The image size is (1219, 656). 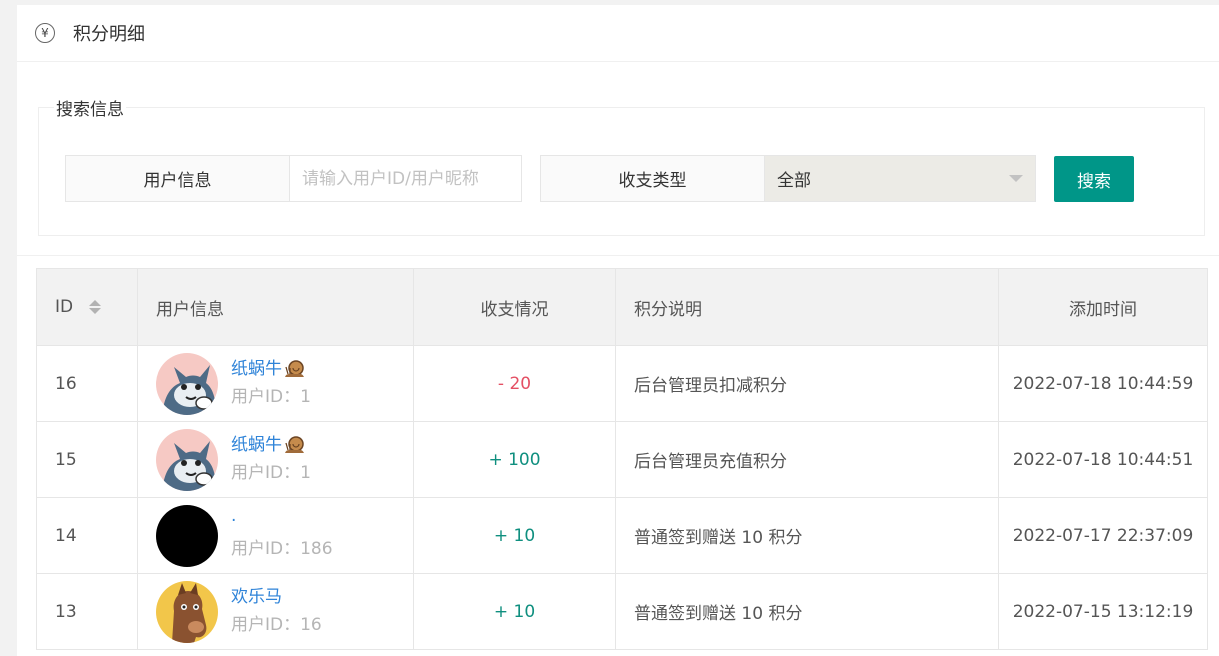 What do you see at coordinates (178, 178) in the screenshot?
I see `user-info-label: 用户信息` at bounding box center [178, 178].